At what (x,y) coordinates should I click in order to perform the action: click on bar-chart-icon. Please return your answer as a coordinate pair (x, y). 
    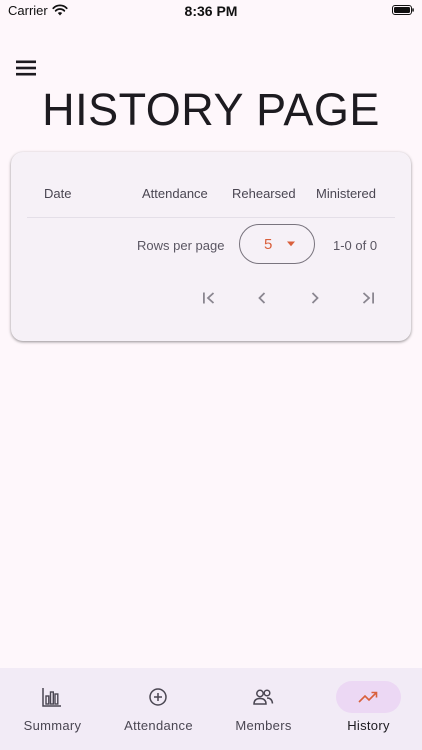
    Looking at the image, I should click on (51, 697).